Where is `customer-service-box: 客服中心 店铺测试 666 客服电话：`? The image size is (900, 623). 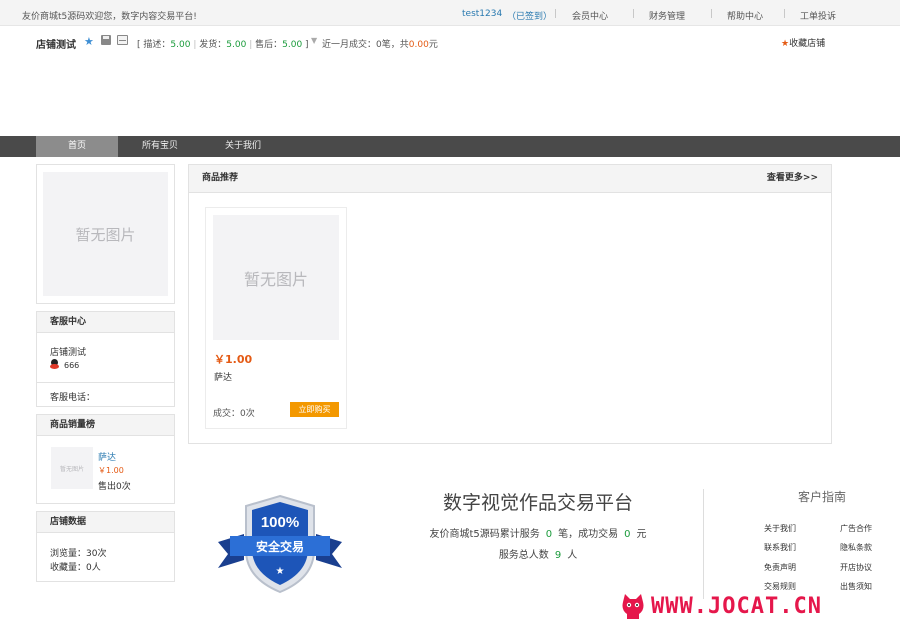 customer-service-box: 客服中心 店铺测试 666 客服电话： is located at coordinates (105, 359).